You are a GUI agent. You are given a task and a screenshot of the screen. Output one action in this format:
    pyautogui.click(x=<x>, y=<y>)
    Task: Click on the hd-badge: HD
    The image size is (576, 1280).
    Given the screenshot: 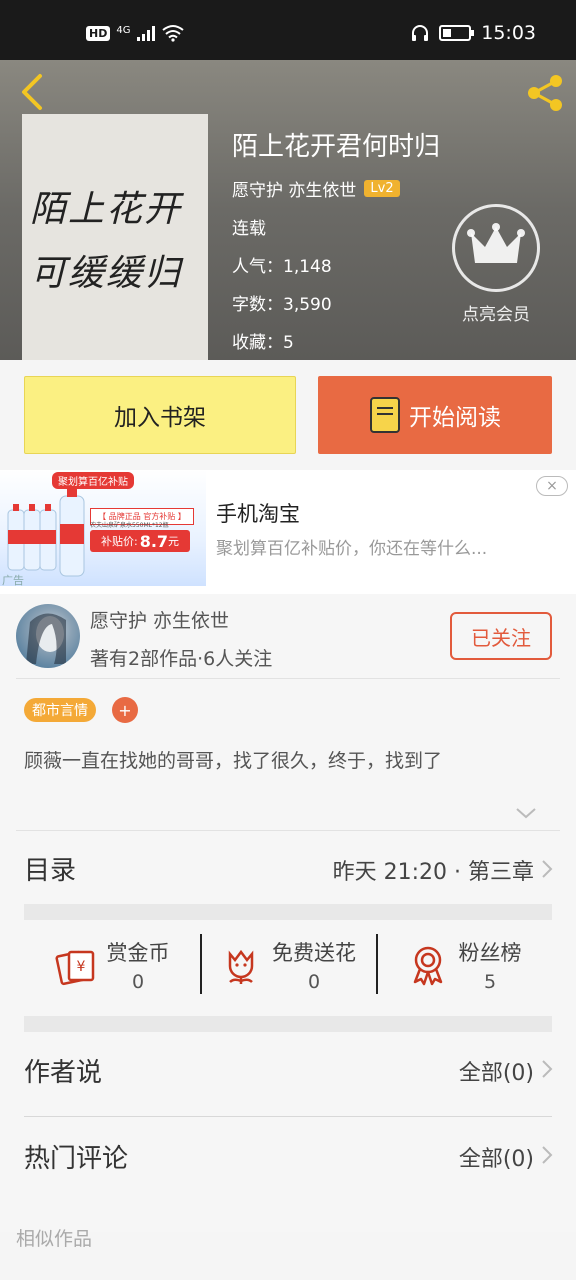 What is the action you would take?
    pyautogui.click(x=98, y=33)
    